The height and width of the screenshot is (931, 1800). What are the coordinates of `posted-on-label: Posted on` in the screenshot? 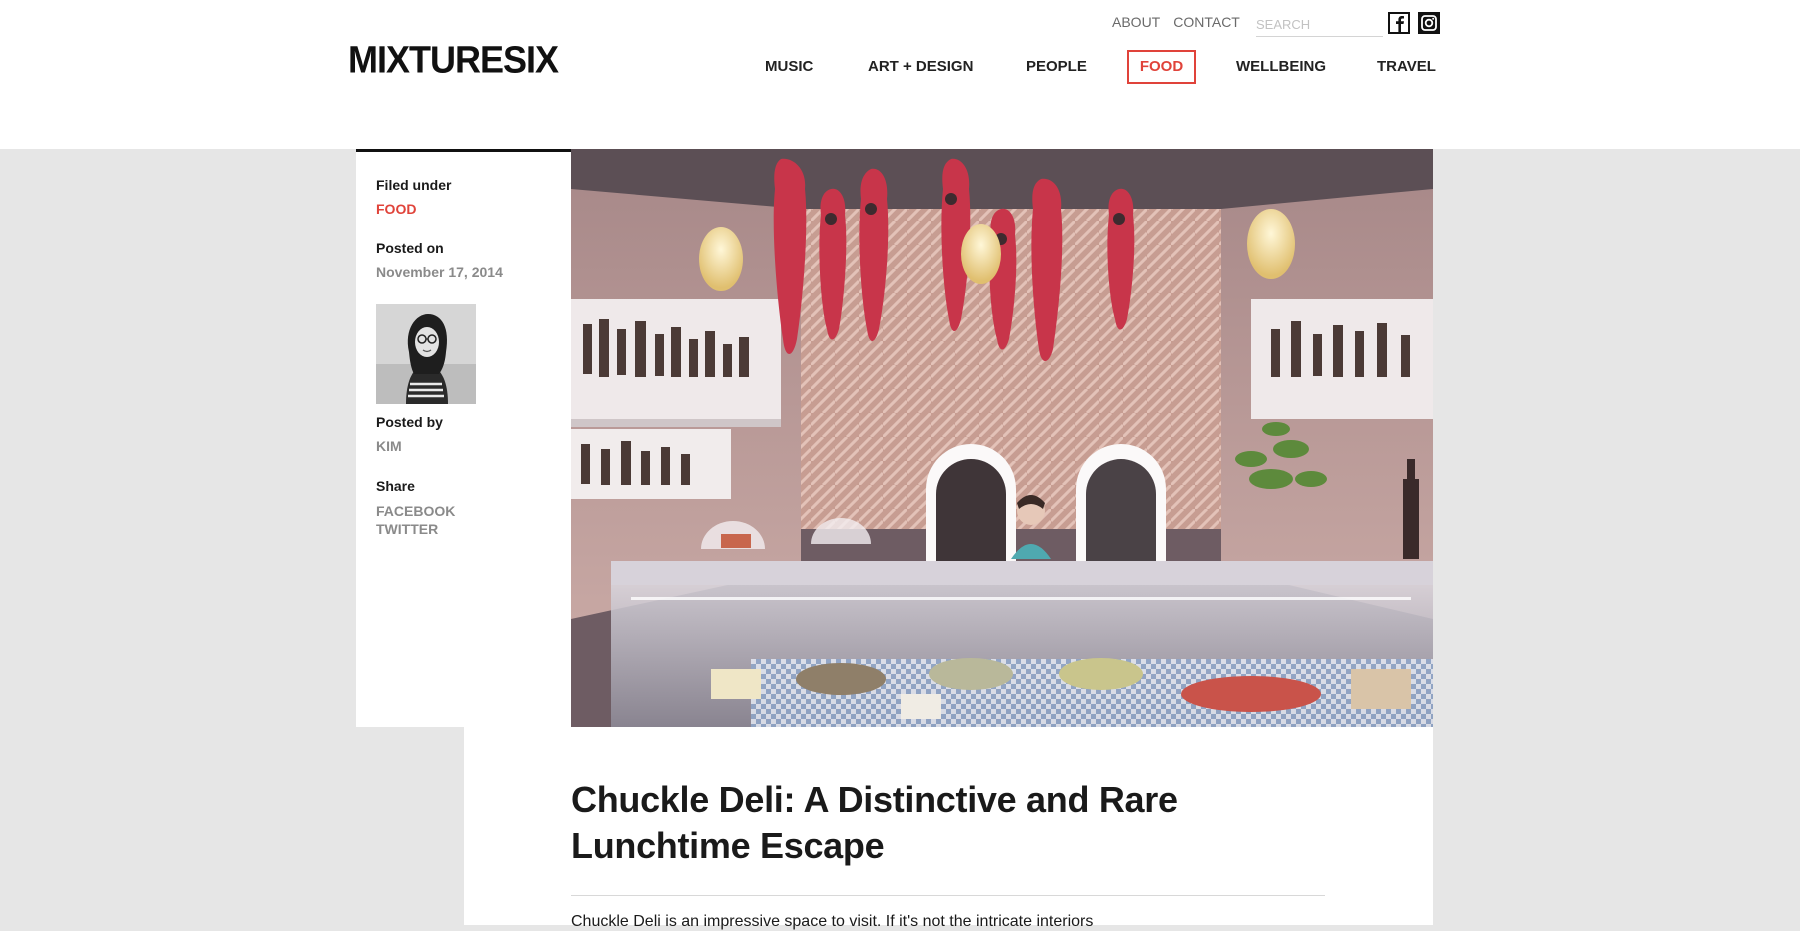 It's located at (410, 248).